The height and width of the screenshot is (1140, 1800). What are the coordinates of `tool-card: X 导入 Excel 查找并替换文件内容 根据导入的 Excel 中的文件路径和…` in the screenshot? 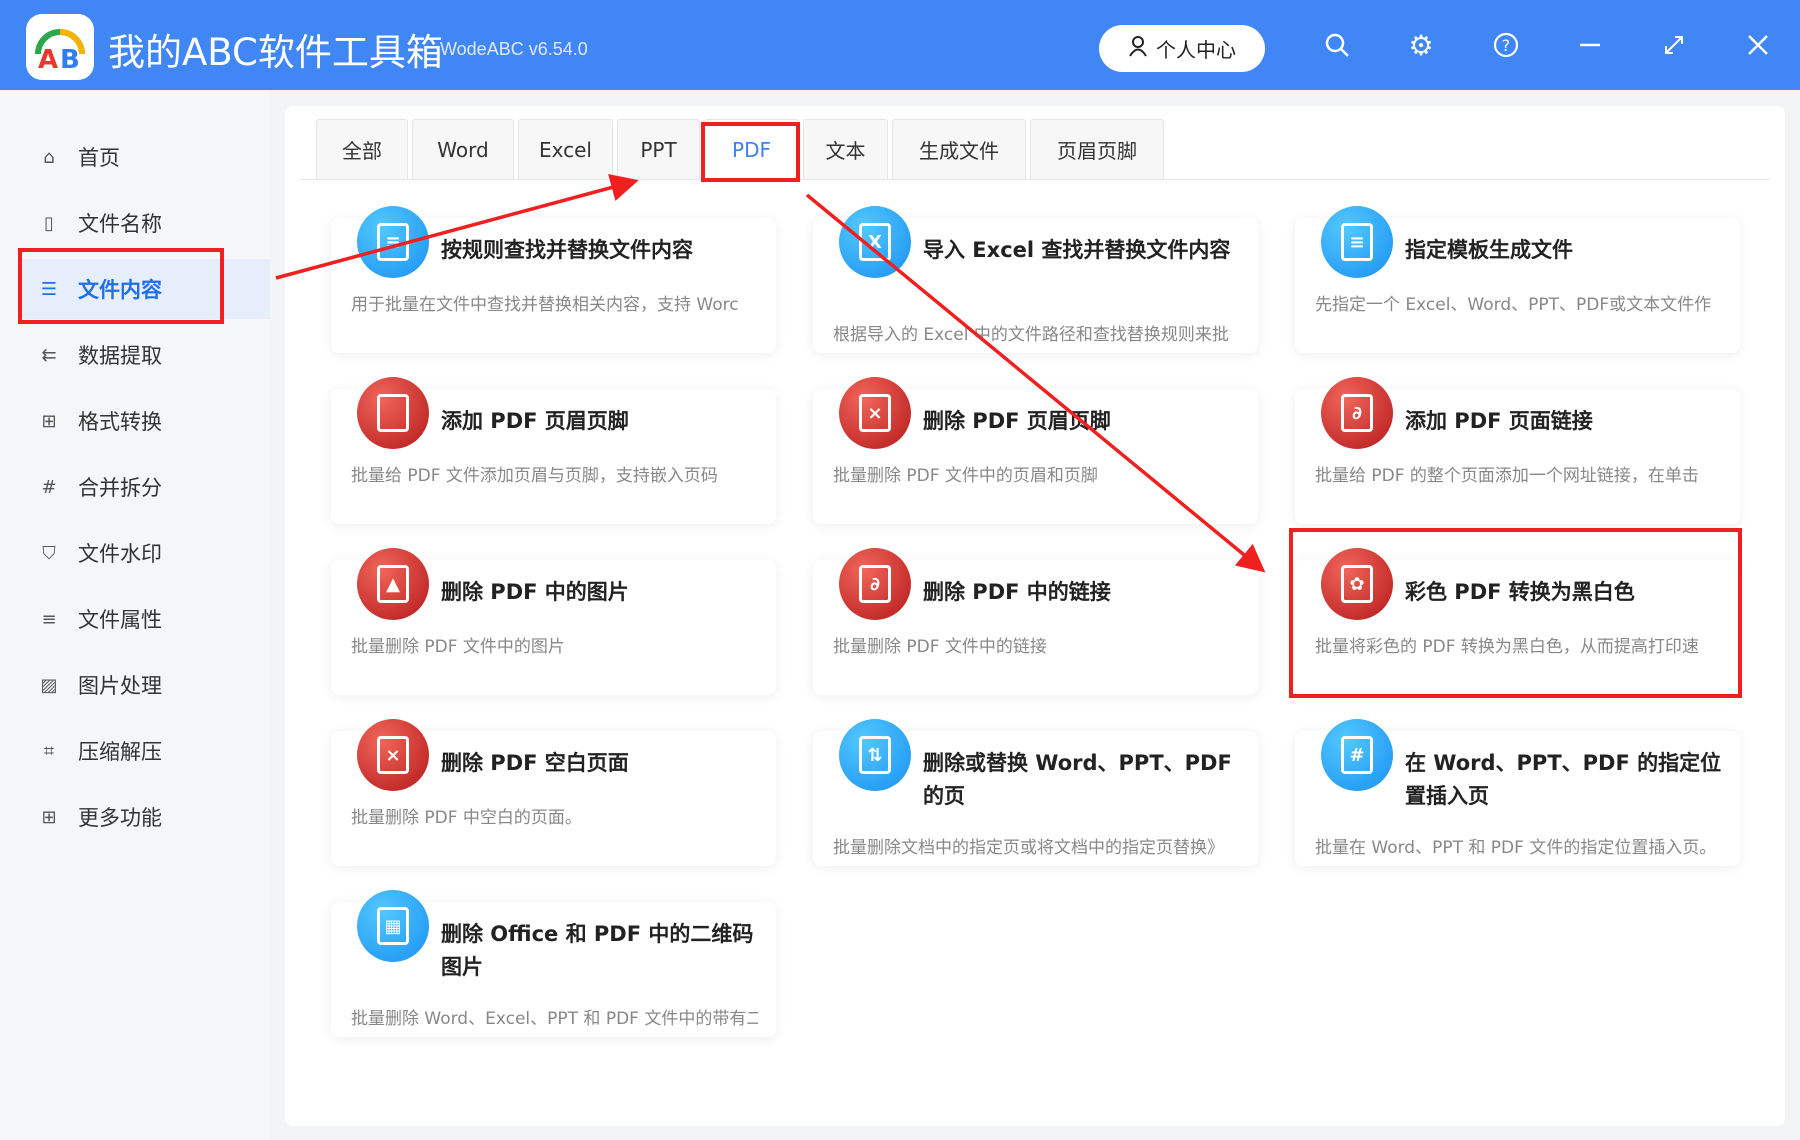 It's located at (1035, 279).